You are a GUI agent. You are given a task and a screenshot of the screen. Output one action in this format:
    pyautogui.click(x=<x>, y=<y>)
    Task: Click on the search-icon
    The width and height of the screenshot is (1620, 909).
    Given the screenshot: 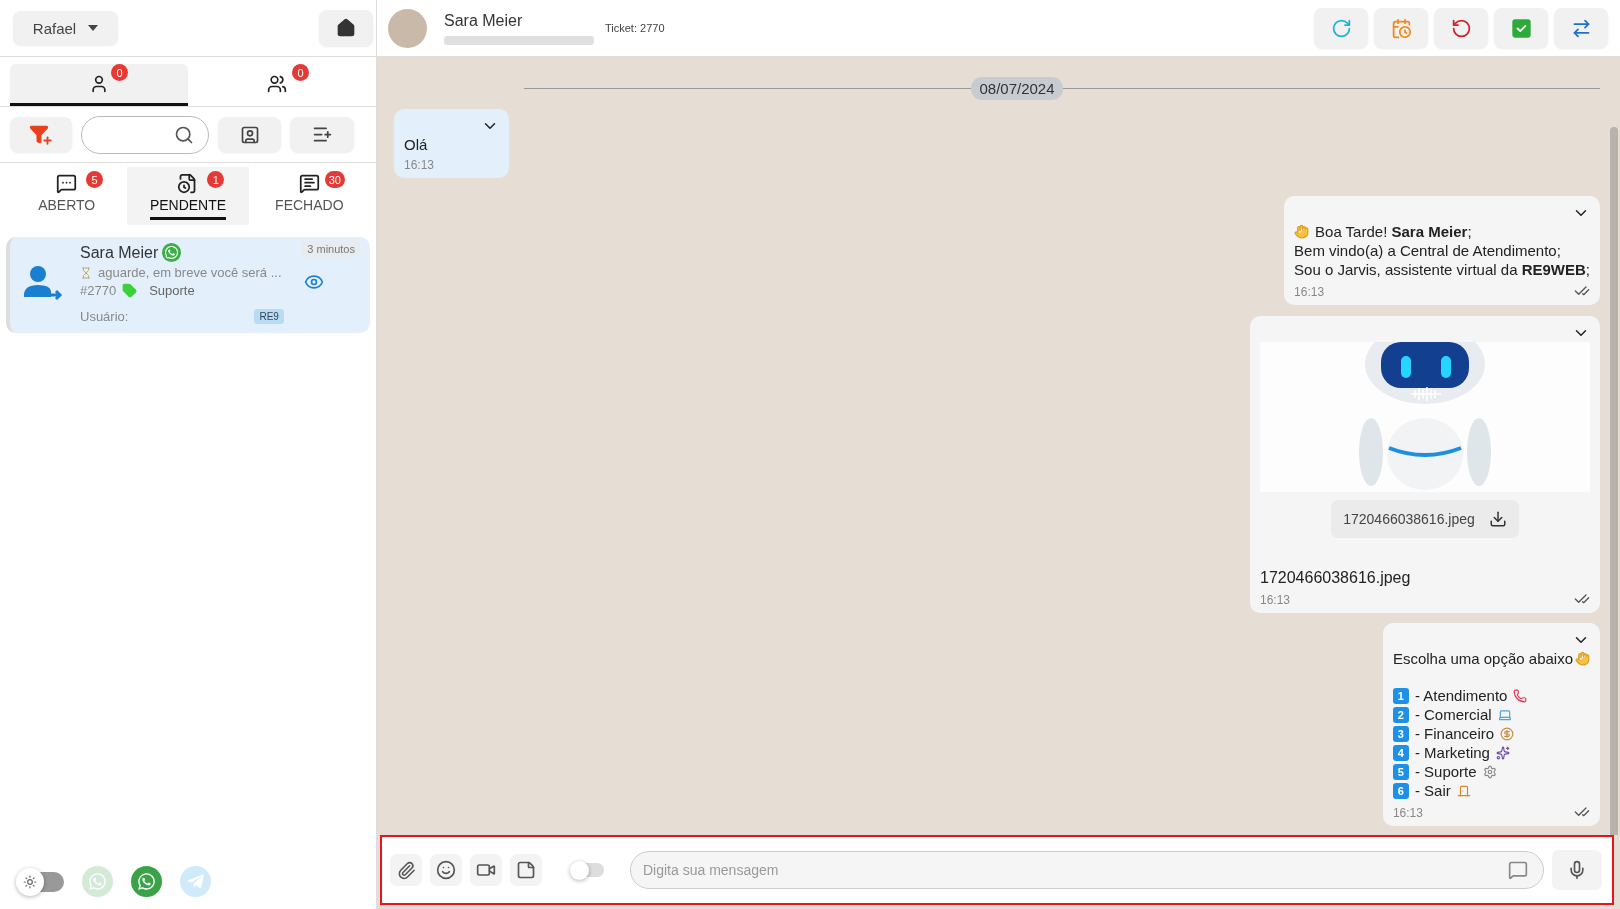 What is the action you would take?
    pyautogui.click(x=184, y=134)
    